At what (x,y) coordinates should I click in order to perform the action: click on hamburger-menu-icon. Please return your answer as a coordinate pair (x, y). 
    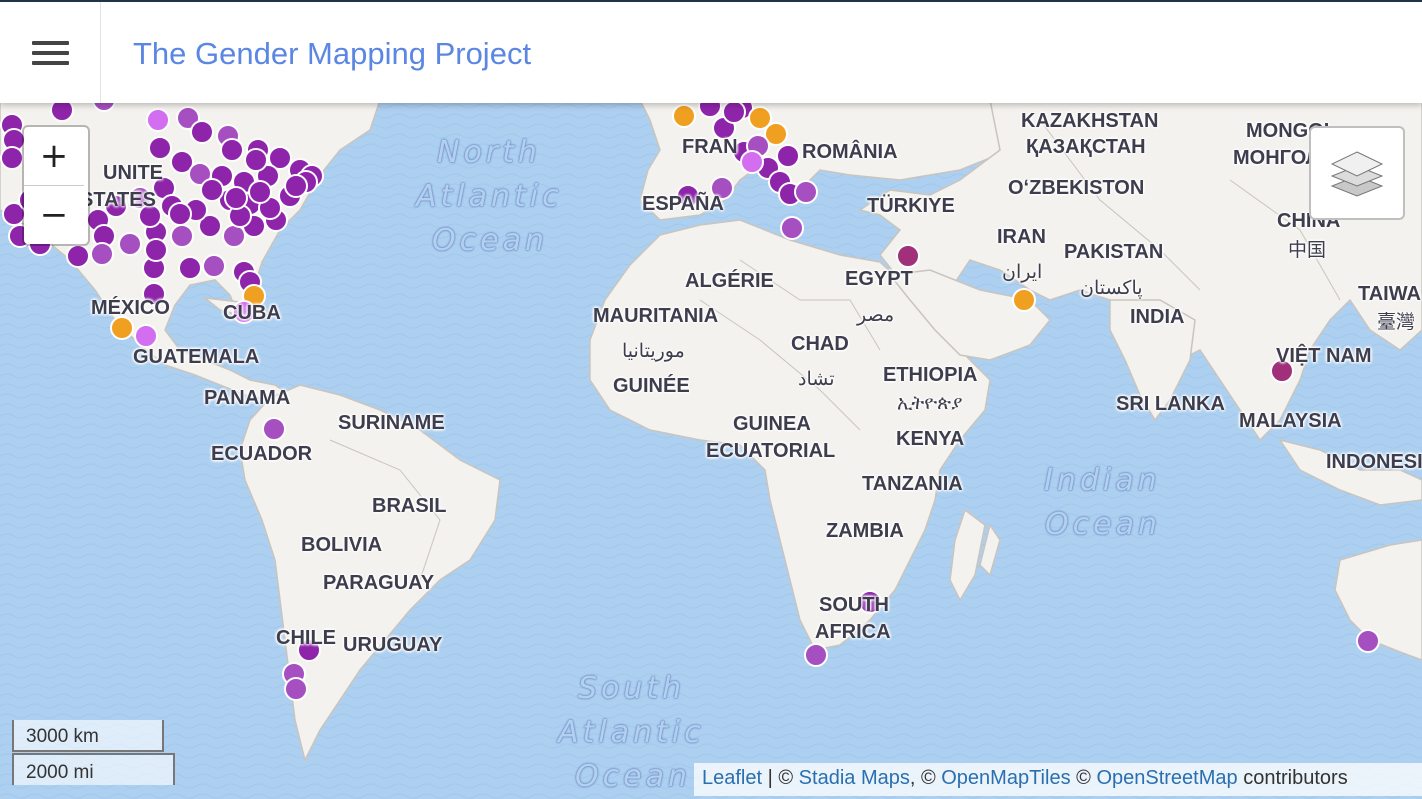
    Looking at the image, I should click on (50, 53).